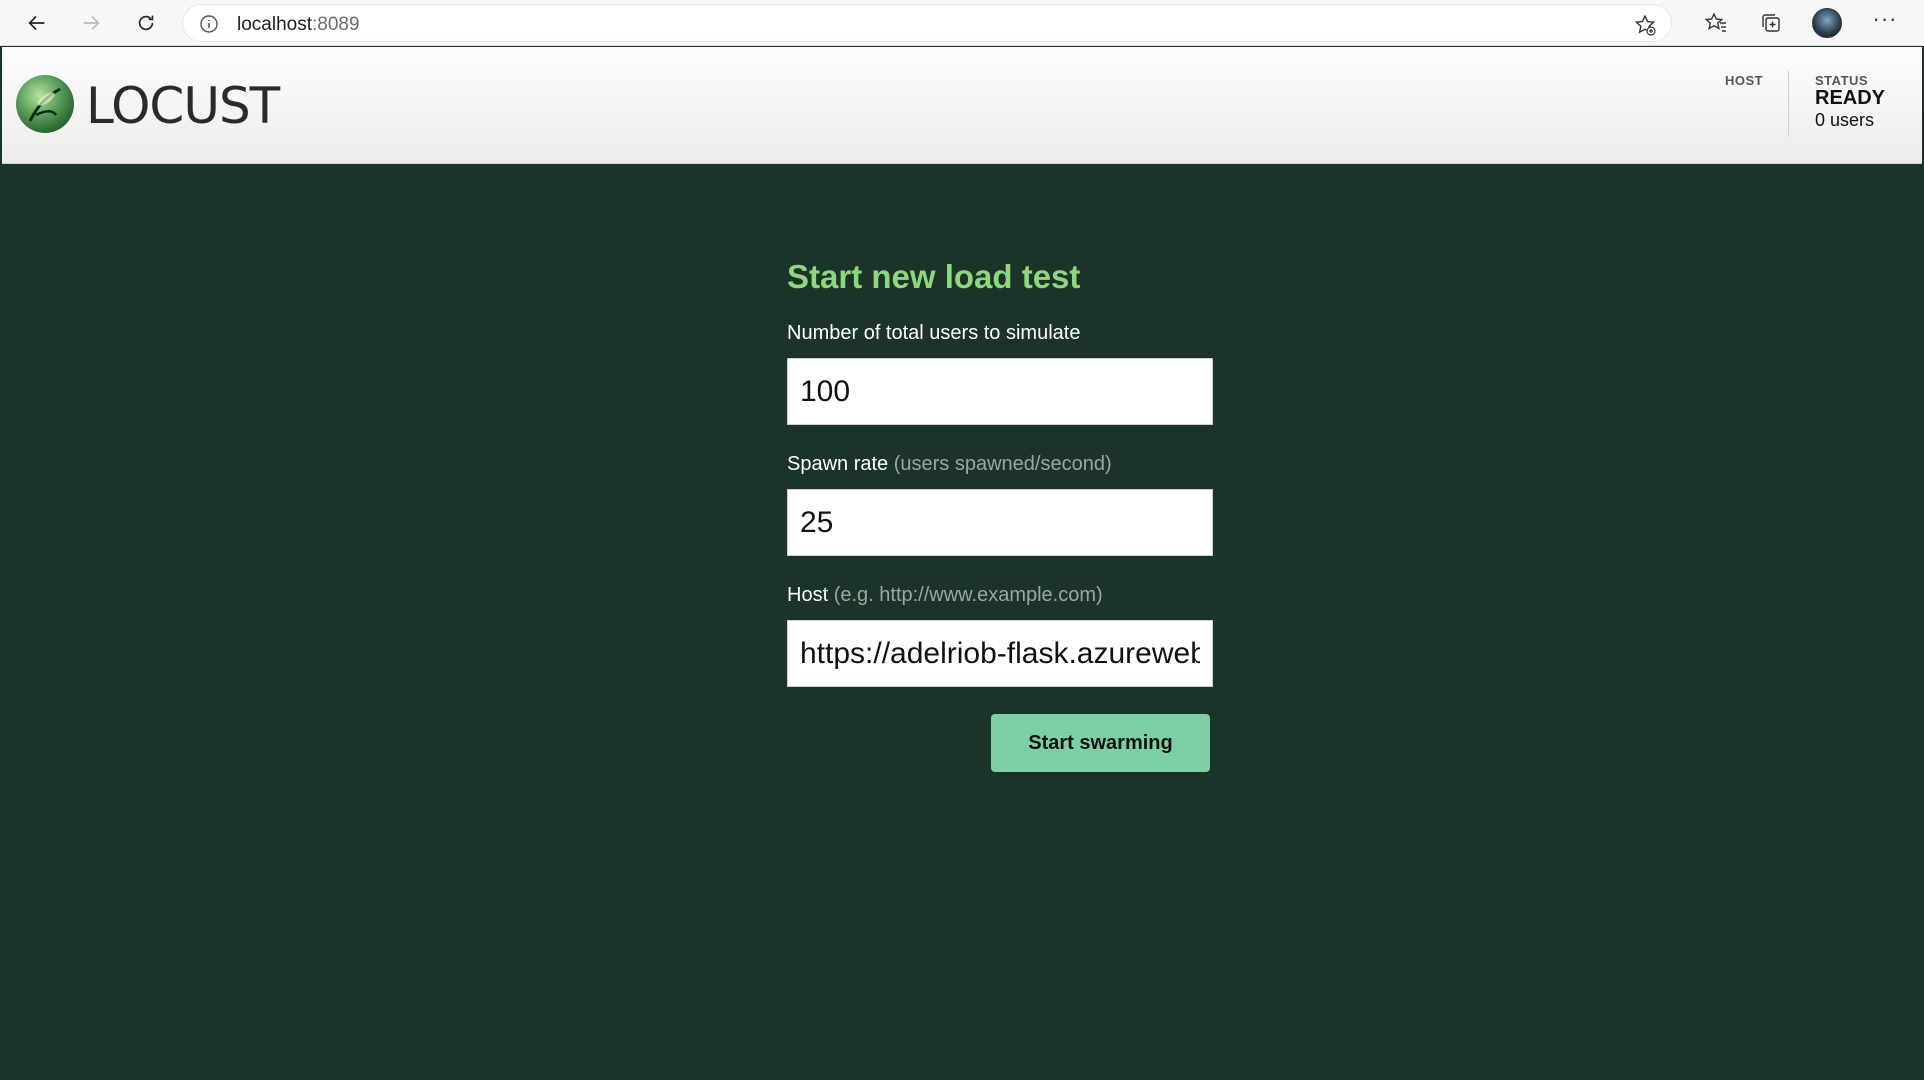 The width and height of the screenshot is (1924, 1080). What do you see at coordinates (1885, 23) in the screenshot?
I see `more-icon: ···` at bounding box center [1885, 23].